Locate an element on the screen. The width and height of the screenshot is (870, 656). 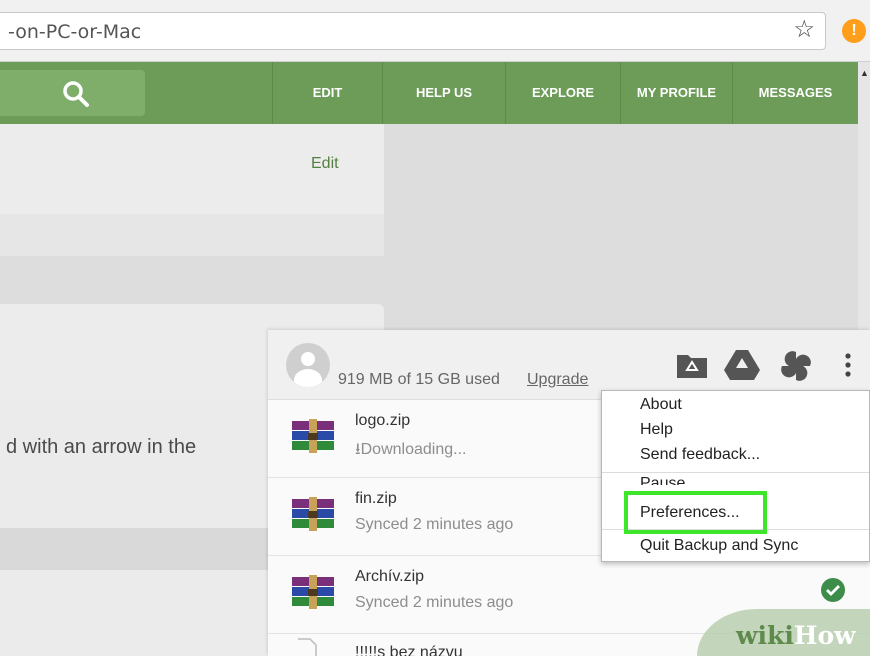
alert-badge-icon: ! is located at coordinates (854, 31).